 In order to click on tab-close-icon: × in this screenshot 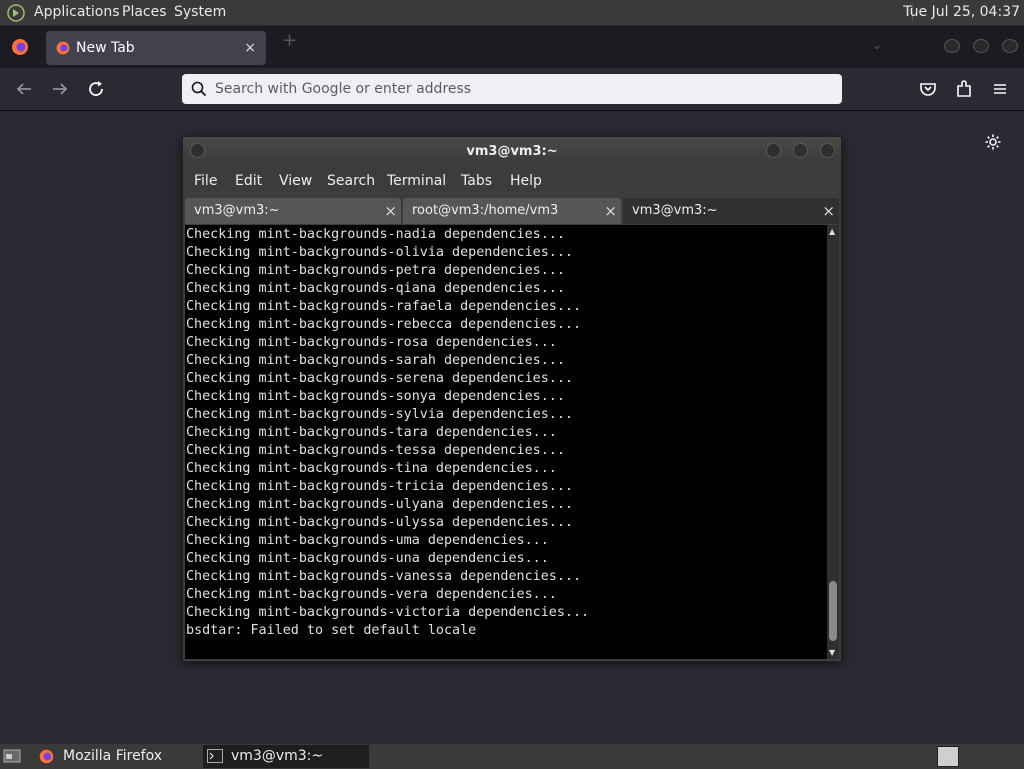, I will do `click(250, 48)`.